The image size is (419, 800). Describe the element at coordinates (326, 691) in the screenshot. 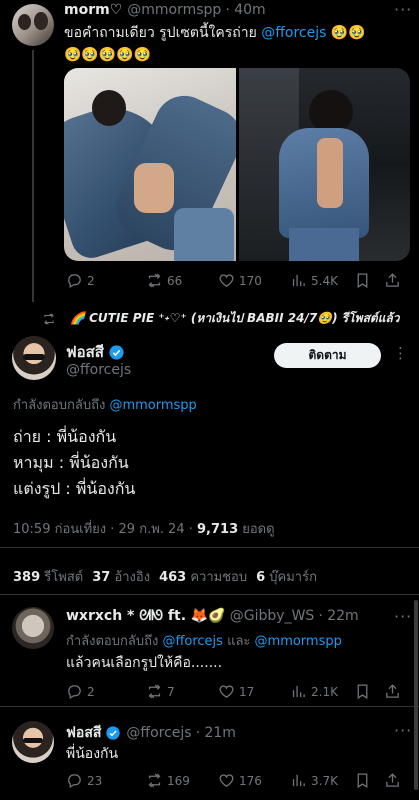

I see `views-button: 2.1K` at that location.